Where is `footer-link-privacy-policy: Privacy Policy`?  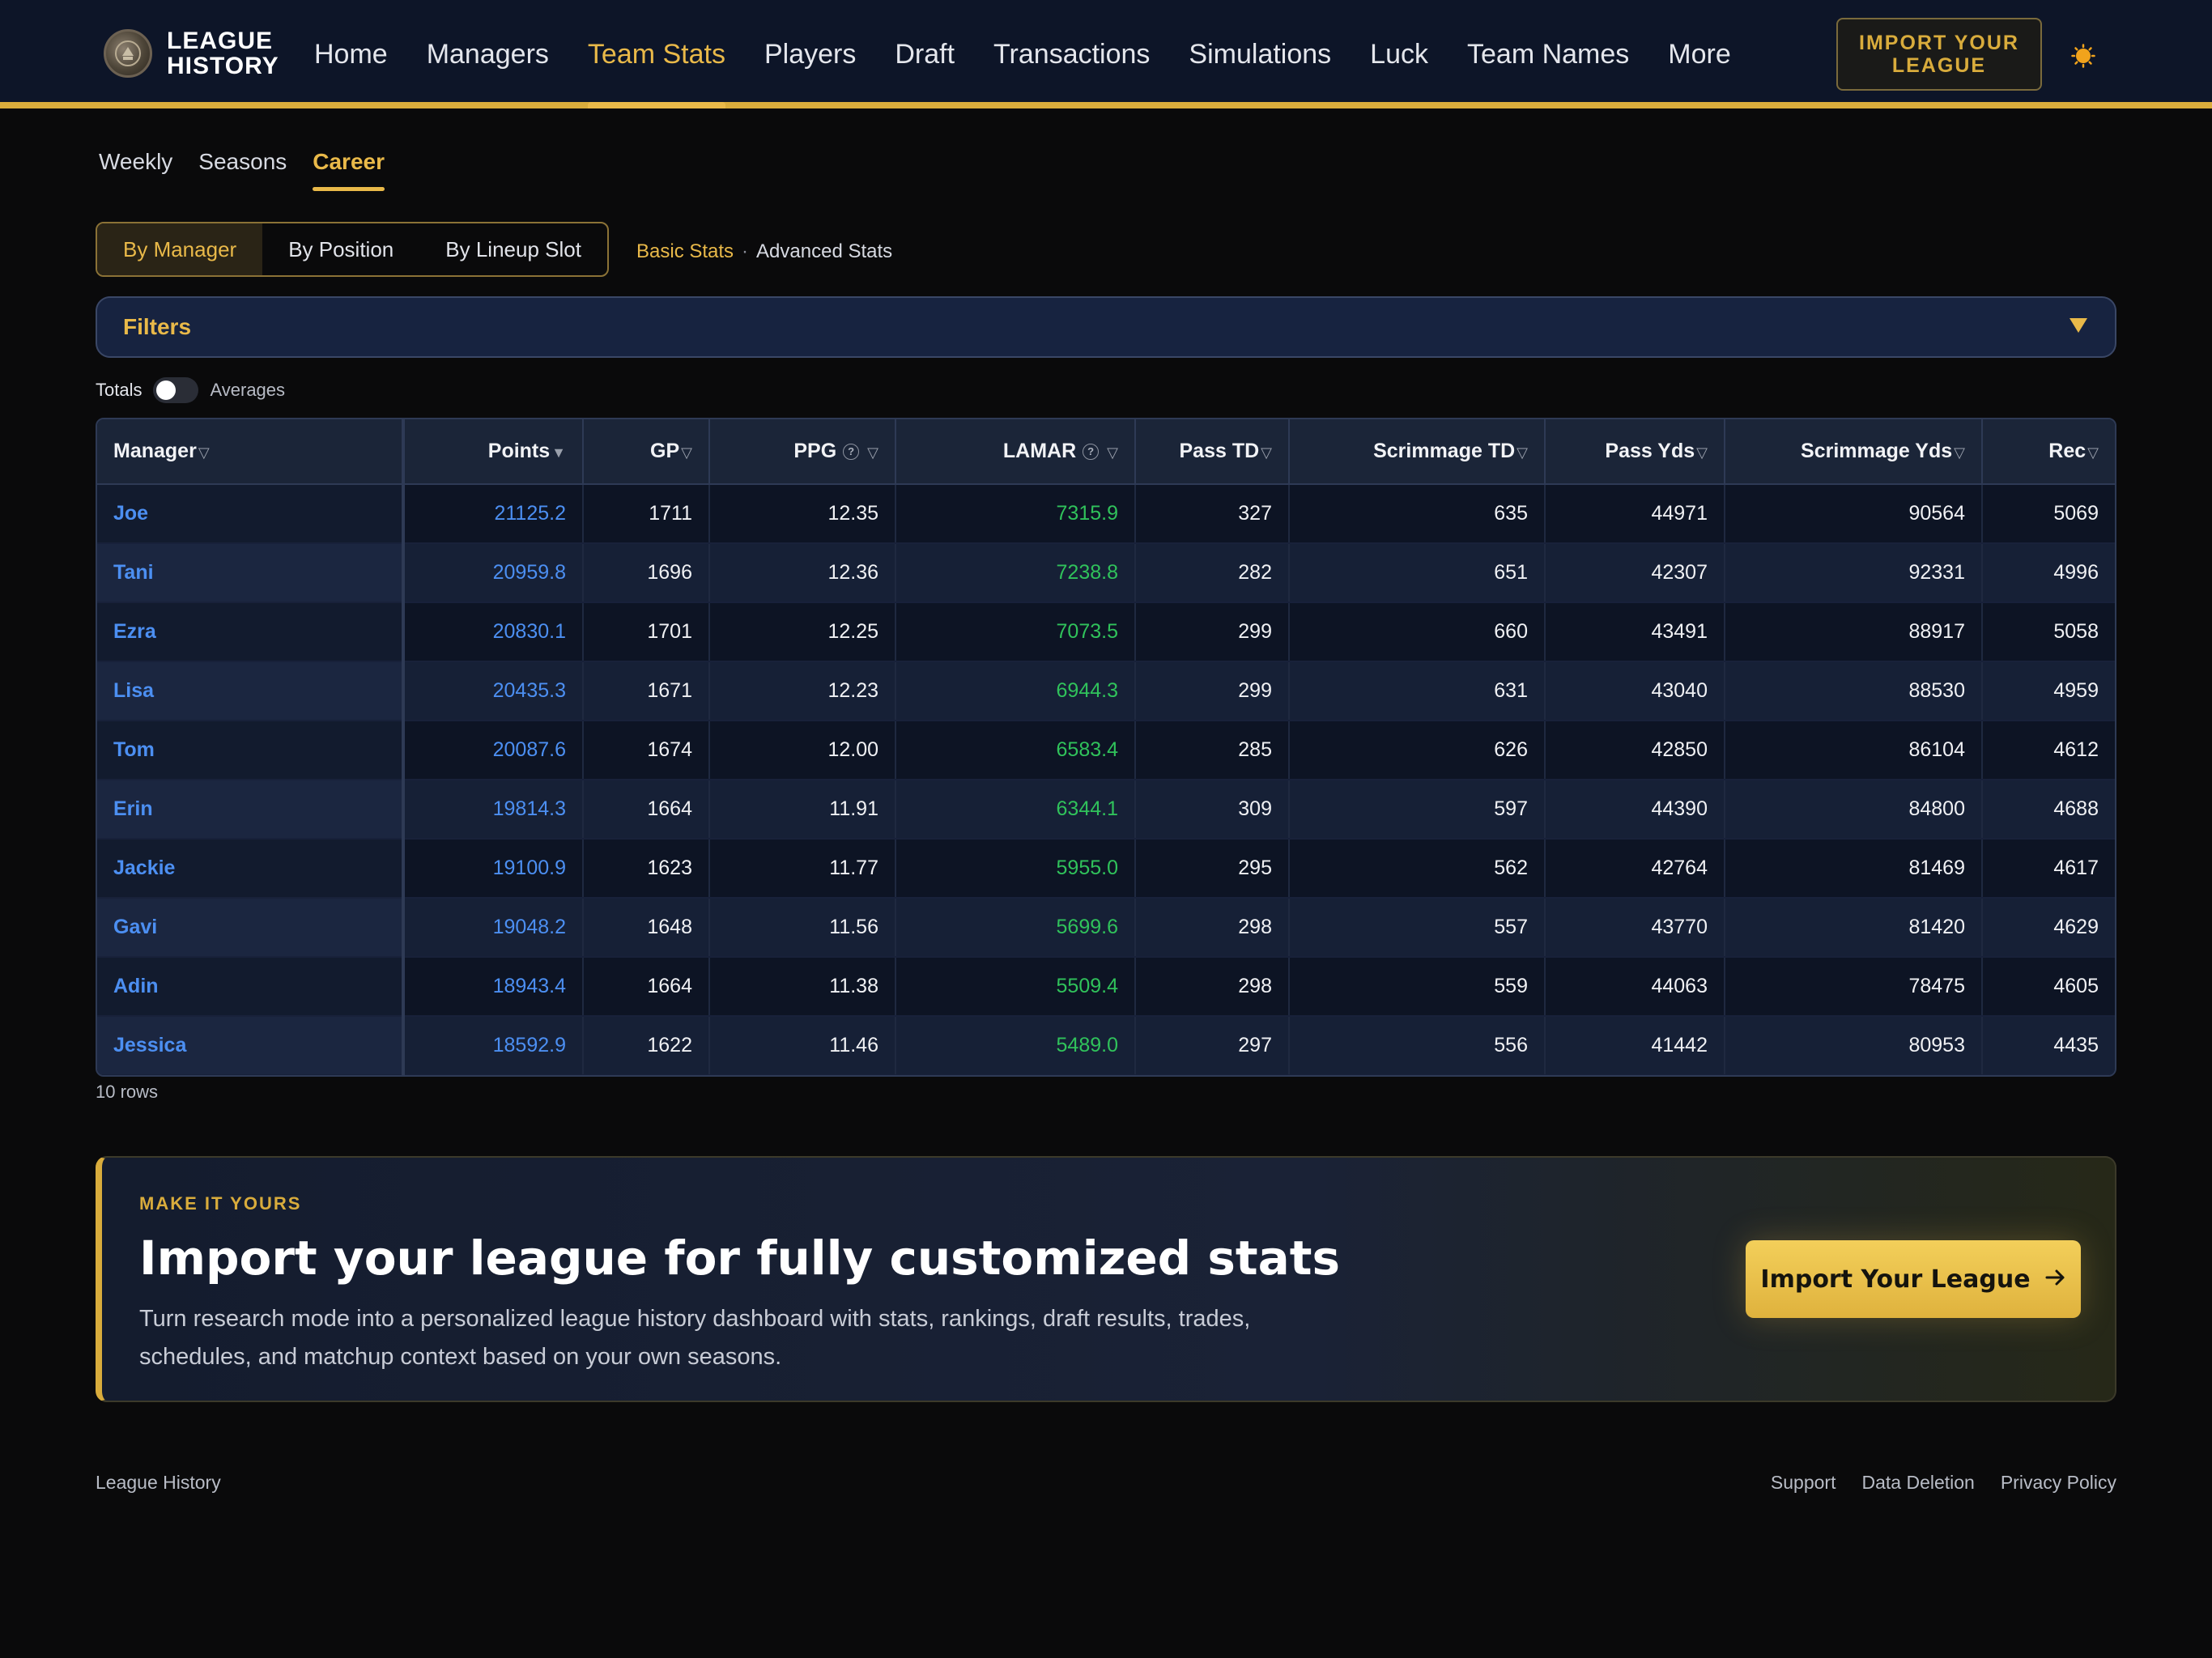
footer-link-privacy-policy: Privacy Policy is located at coordinates (2059, 1483).